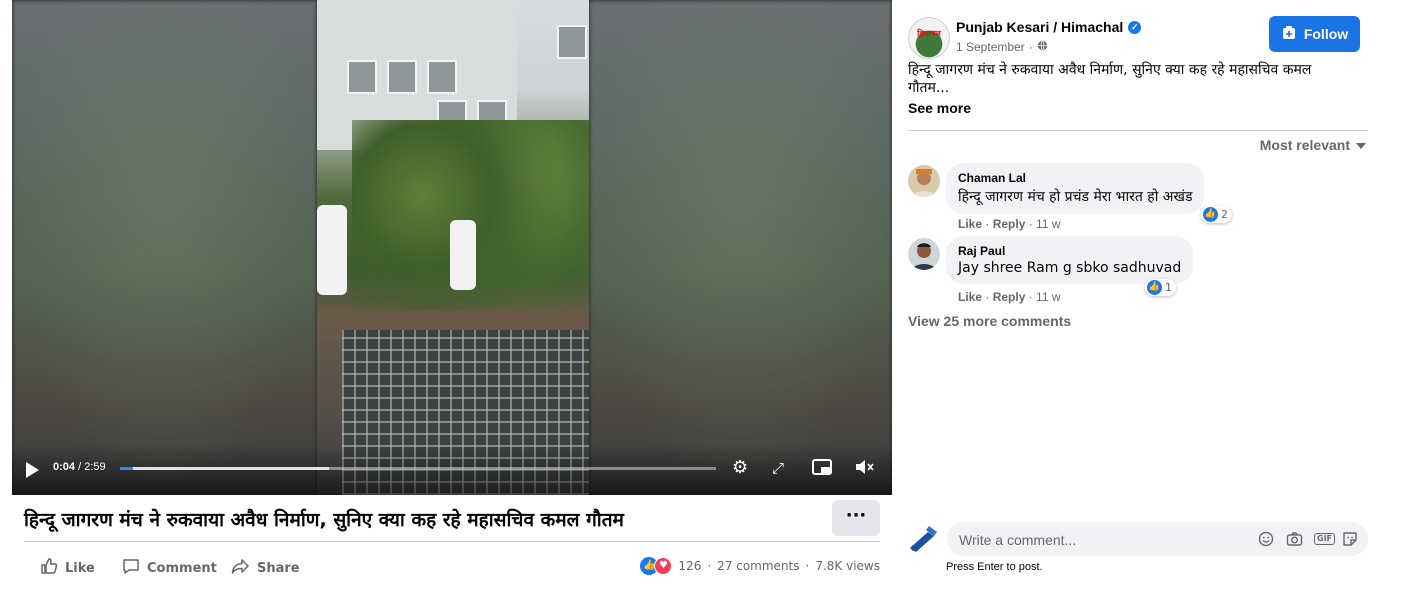  I want to click on press-enter-hint: Press Enter to post., so click(994, 567).